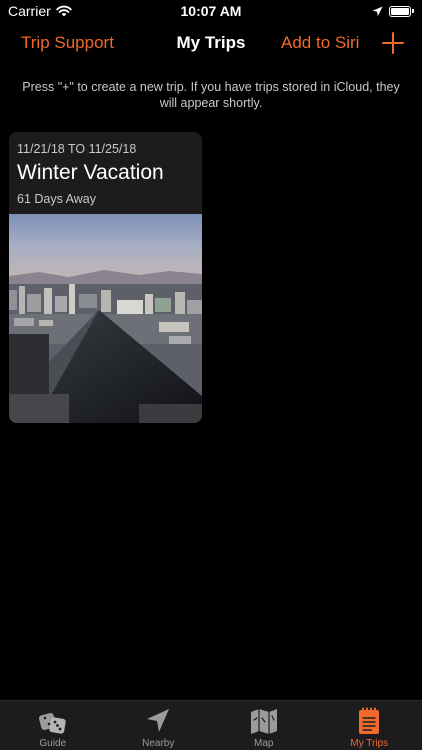 The height and width of the screenshot is (750, 422). What do you see at coordinates (77, 149) in the screenshot?
I see `trip-dates: 11/21/18 TO 11/25/18` at bounding box center [77, 149].